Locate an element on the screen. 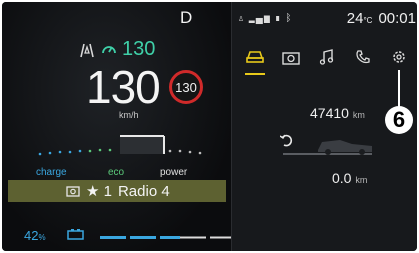 Image resolution: width=419 pixels, height=253 pixels. callout-line is located at coordinates (399, 89).